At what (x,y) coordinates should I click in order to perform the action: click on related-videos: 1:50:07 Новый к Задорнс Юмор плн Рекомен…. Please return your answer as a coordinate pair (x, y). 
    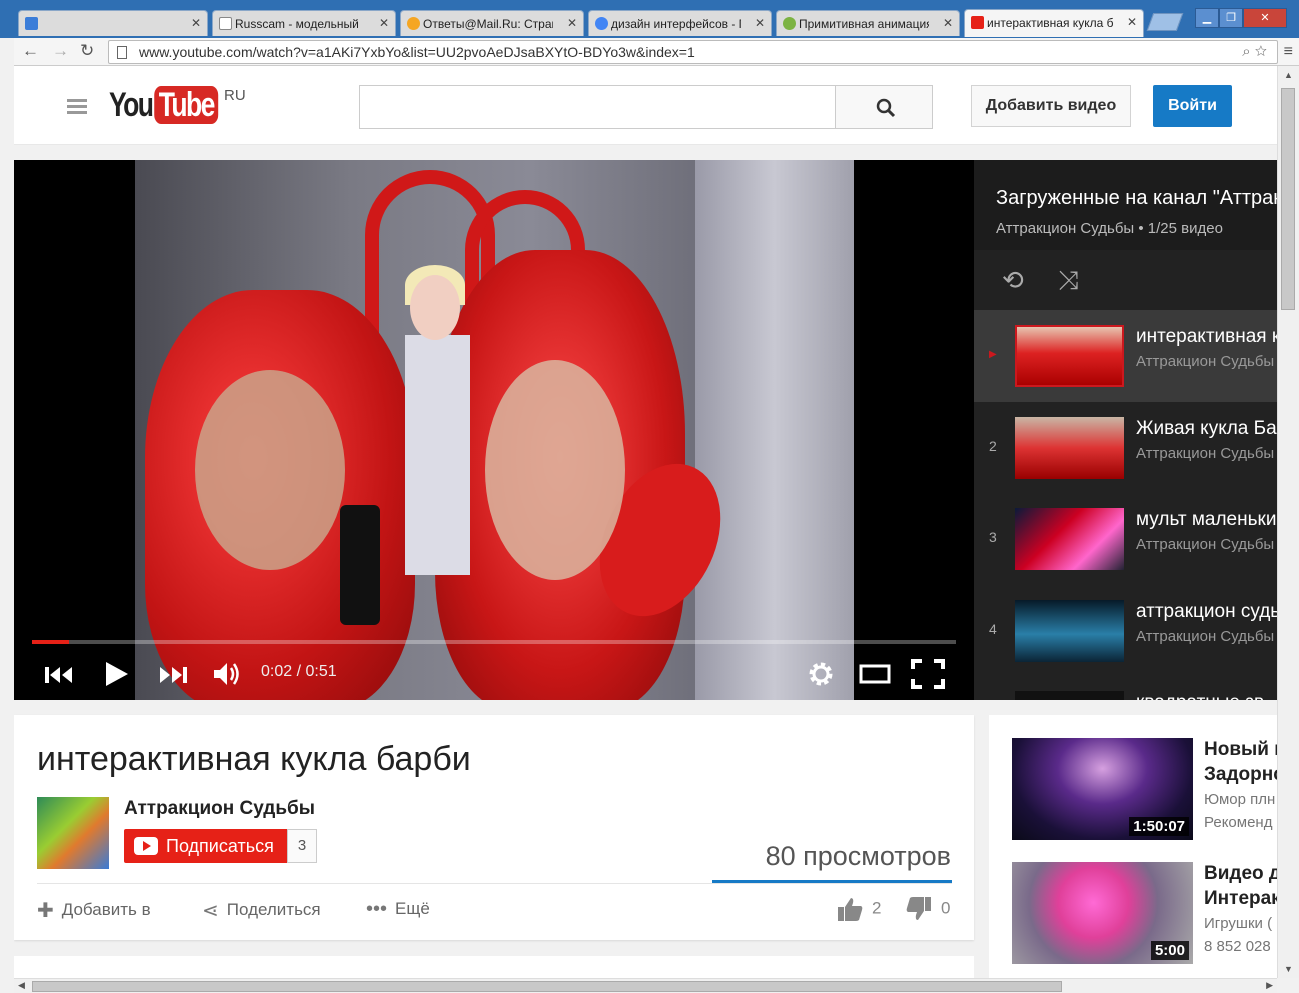
    Looking at the image, I should click on (1133, 846).